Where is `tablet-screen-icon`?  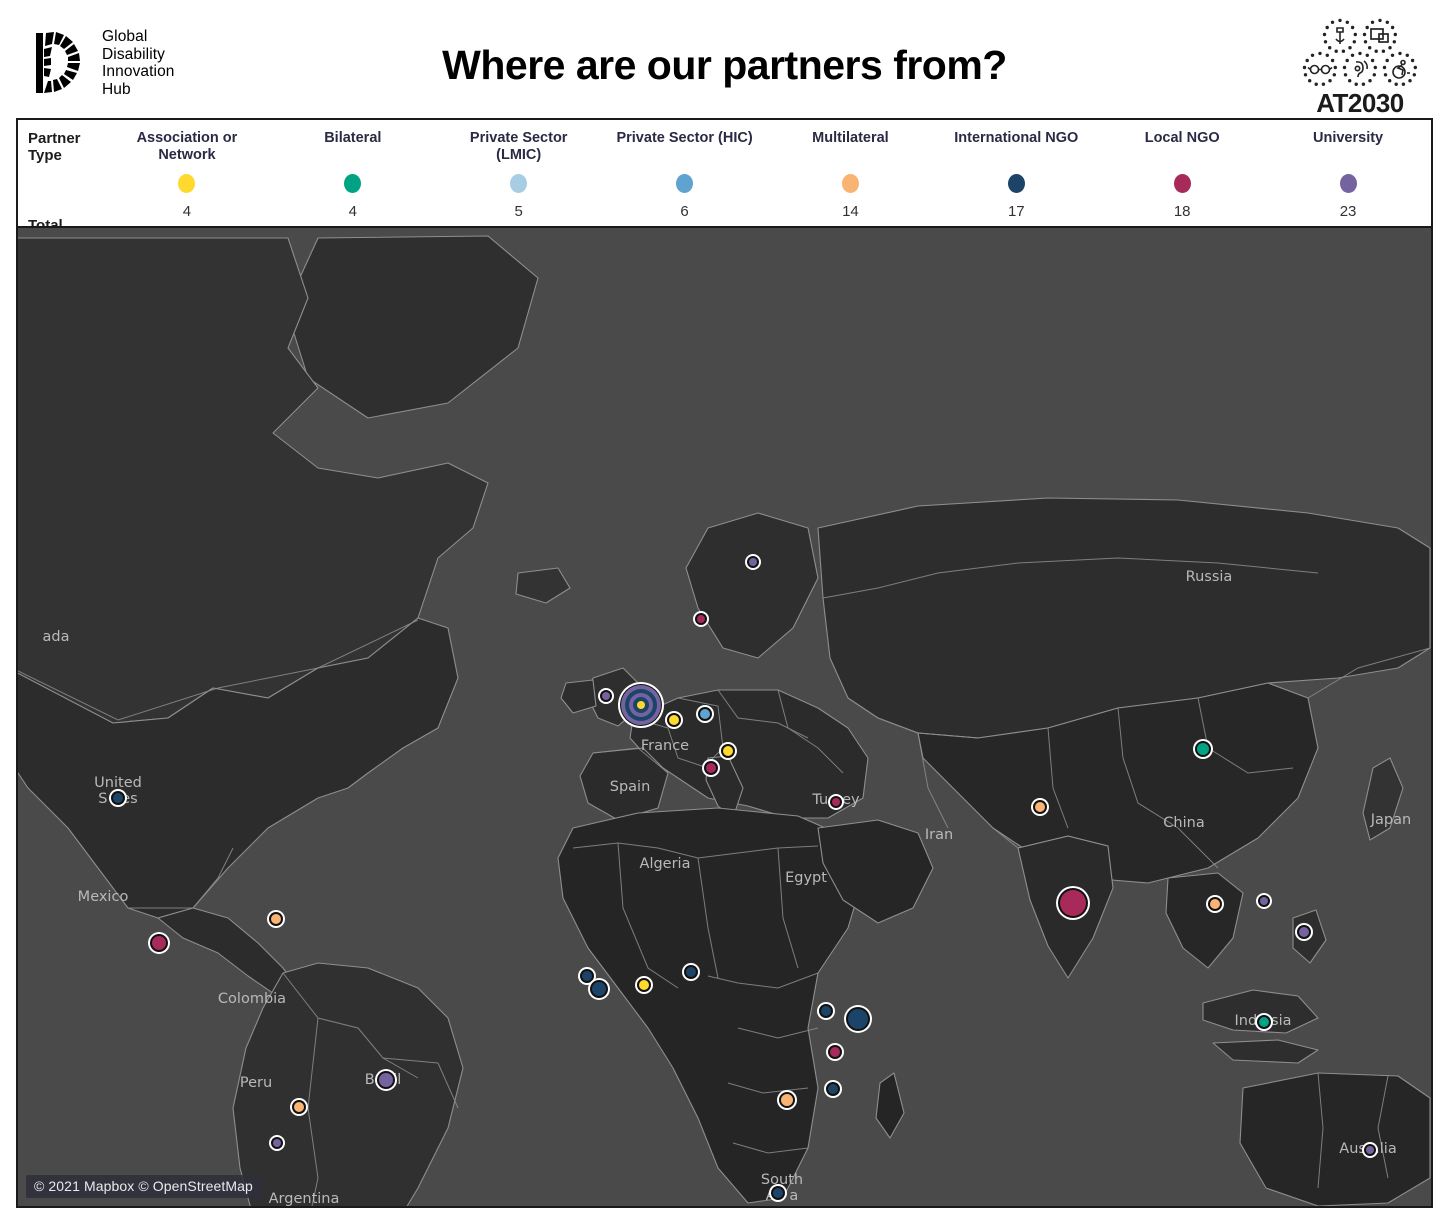 tablet-screen-icon is located at coordinates (1379, 35).